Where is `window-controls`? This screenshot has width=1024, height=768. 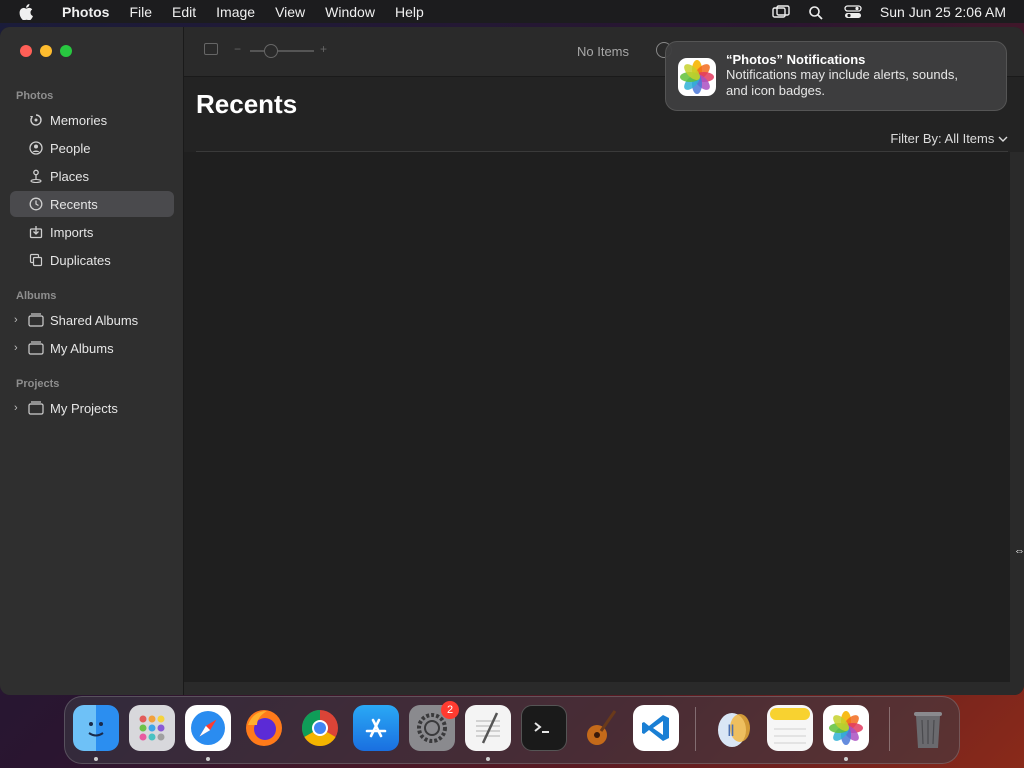
window-controls is located at coordinates (46, 51).